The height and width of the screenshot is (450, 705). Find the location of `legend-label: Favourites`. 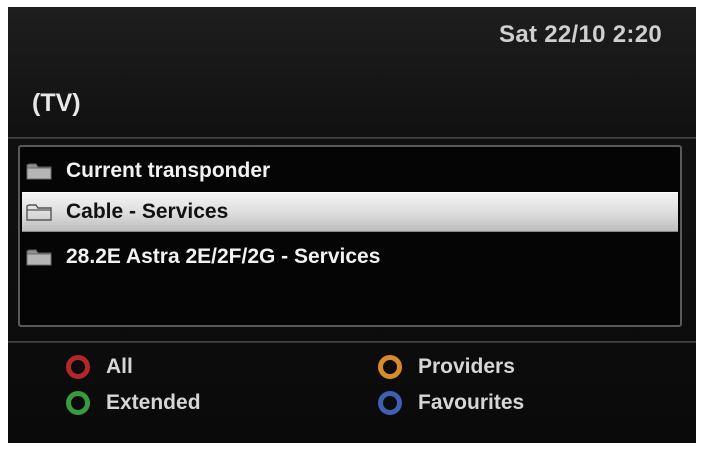

legend-label: Favourites is located at coordinates (471, 402).